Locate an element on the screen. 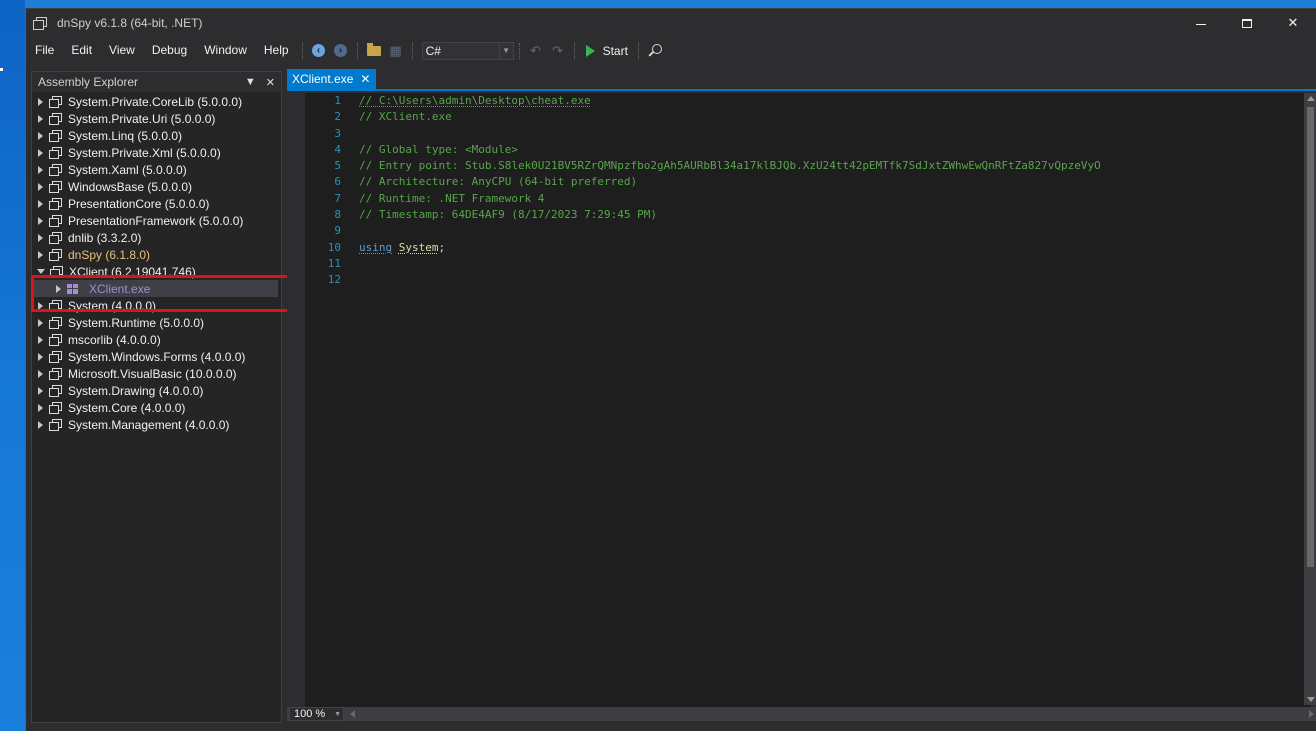  tree-item: WindowsBase (5.0.0.0) is located at coordinates (156, 186).